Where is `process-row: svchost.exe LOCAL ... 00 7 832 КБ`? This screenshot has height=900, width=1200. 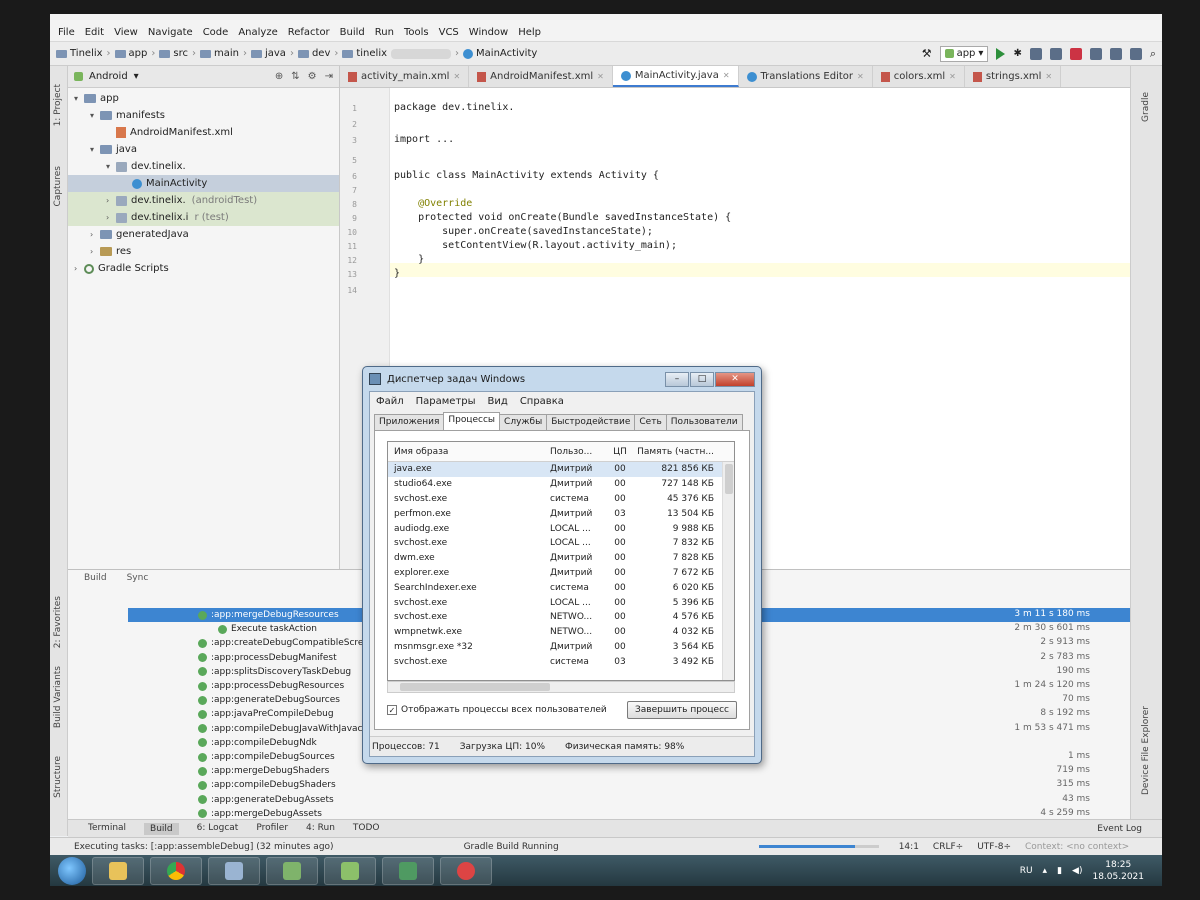 process-row: svchost.exe LOCAL ... 00 7 832 КБ is located at coordinates (561, 543).